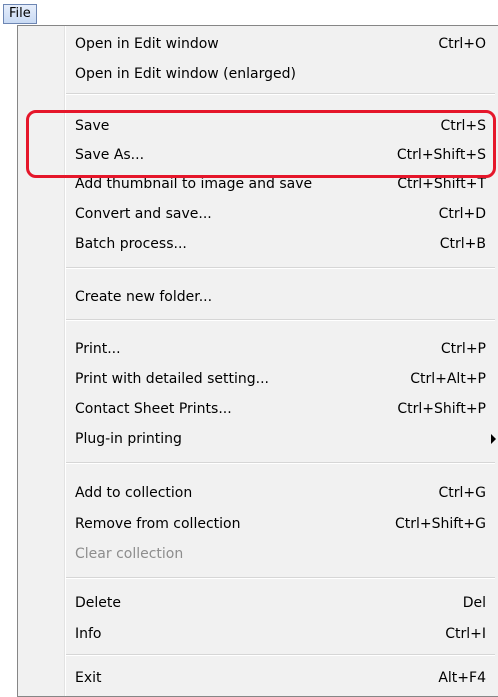  Describe the element at coordinates (261, 144) in the screenshot. I see `save-items-highlight` at that location.